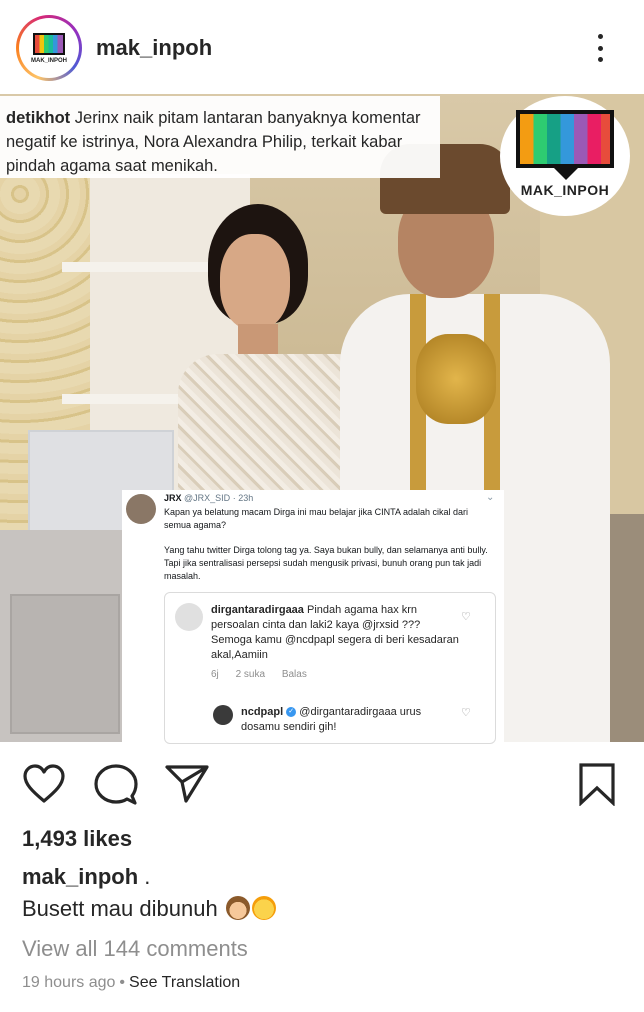 The height and width of the screenshot is (1012, 644). I want to click on tweet-handle: @JRX_SID, so click(207, 498).